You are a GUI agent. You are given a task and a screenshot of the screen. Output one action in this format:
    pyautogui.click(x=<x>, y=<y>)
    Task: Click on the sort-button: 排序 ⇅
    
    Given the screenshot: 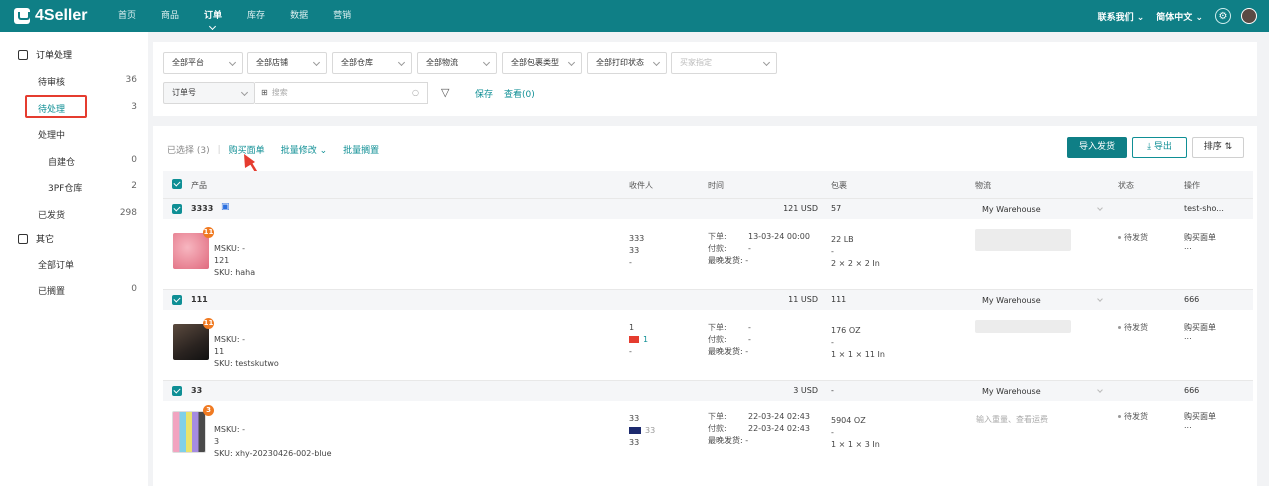 What is the action you would take?
    pyautogui.click(x=1218, y=147)
    